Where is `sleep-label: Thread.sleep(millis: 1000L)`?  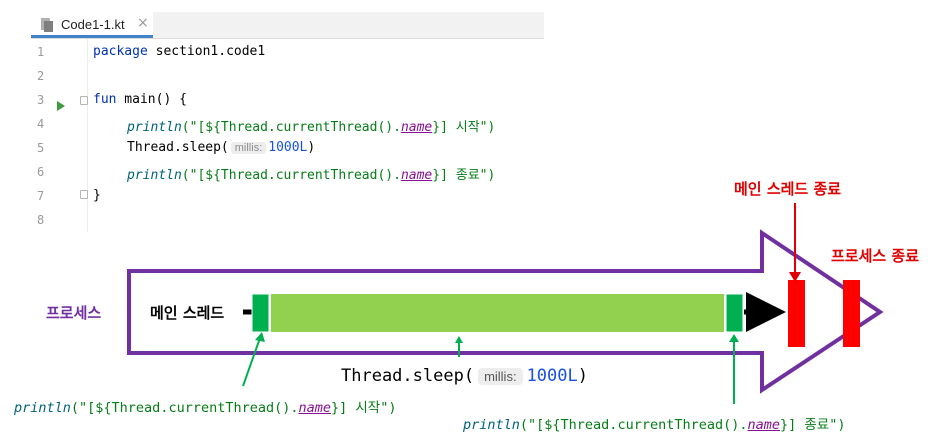 sleep-label: Thread.sleep(millis: 1000L) is located at coordinates (464, 376).